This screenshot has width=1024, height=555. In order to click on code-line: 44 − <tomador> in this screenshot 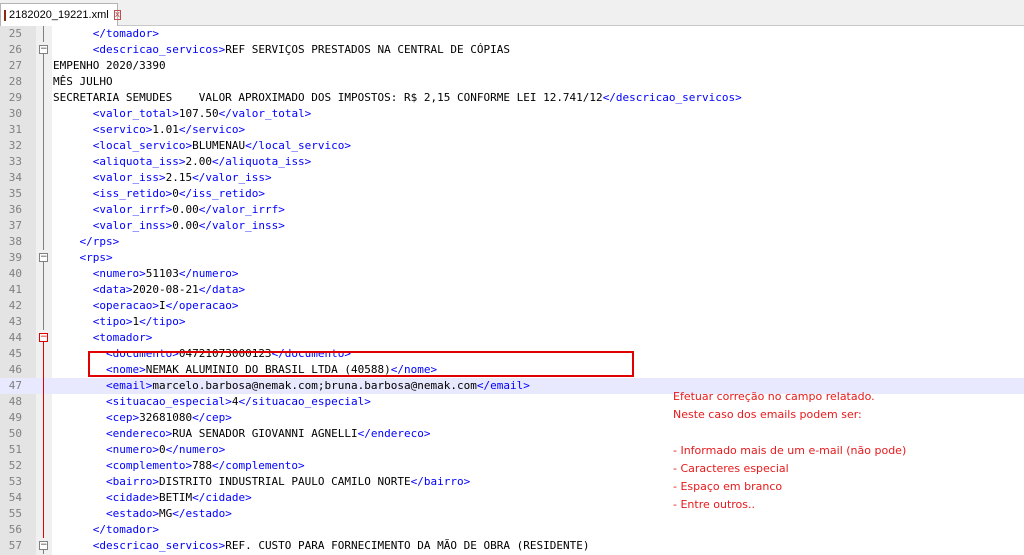, I will do `click(512, 338)`.